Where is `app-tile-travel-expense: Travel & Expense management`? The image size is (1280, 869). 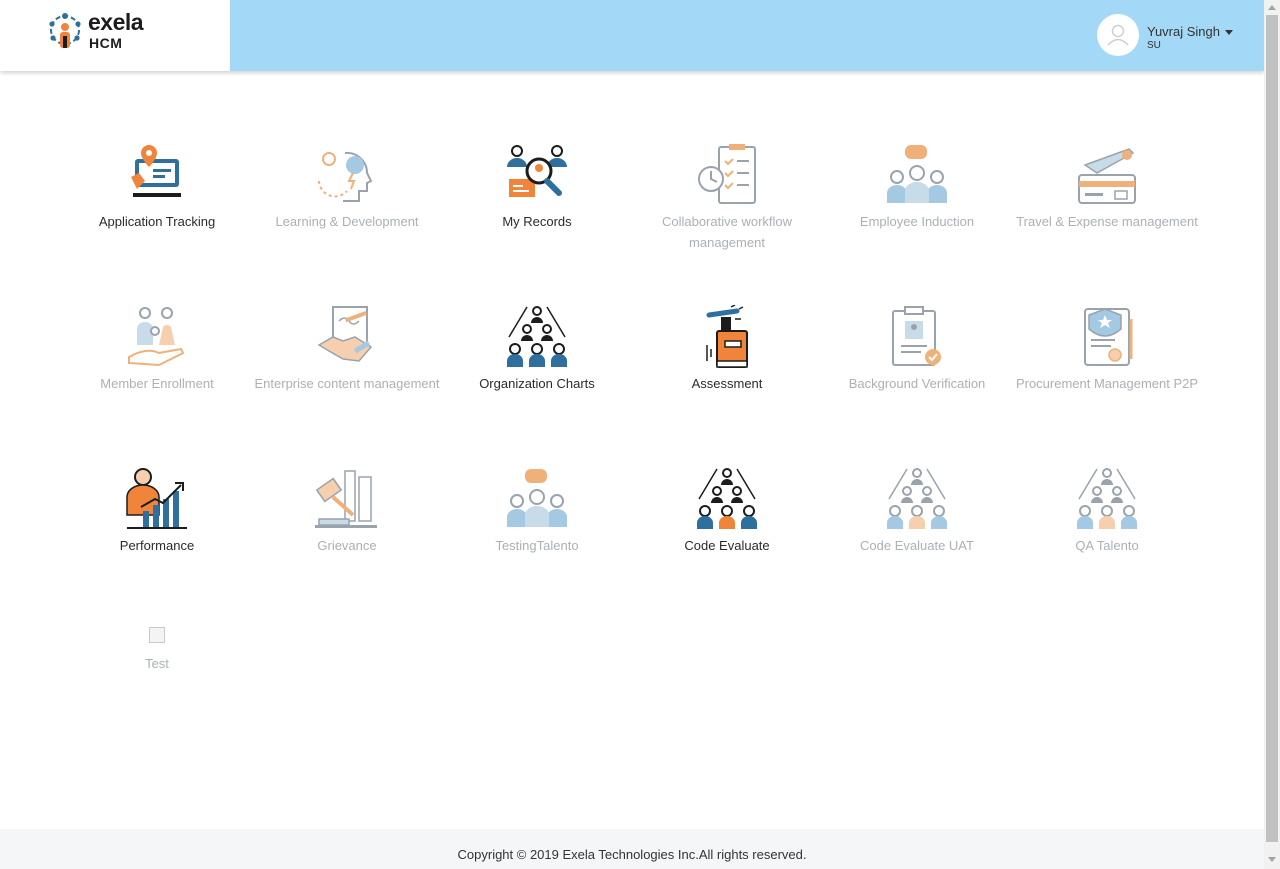 app-tile-travel-expense: Travel & Expense management is located at coordinates (1107, 187).